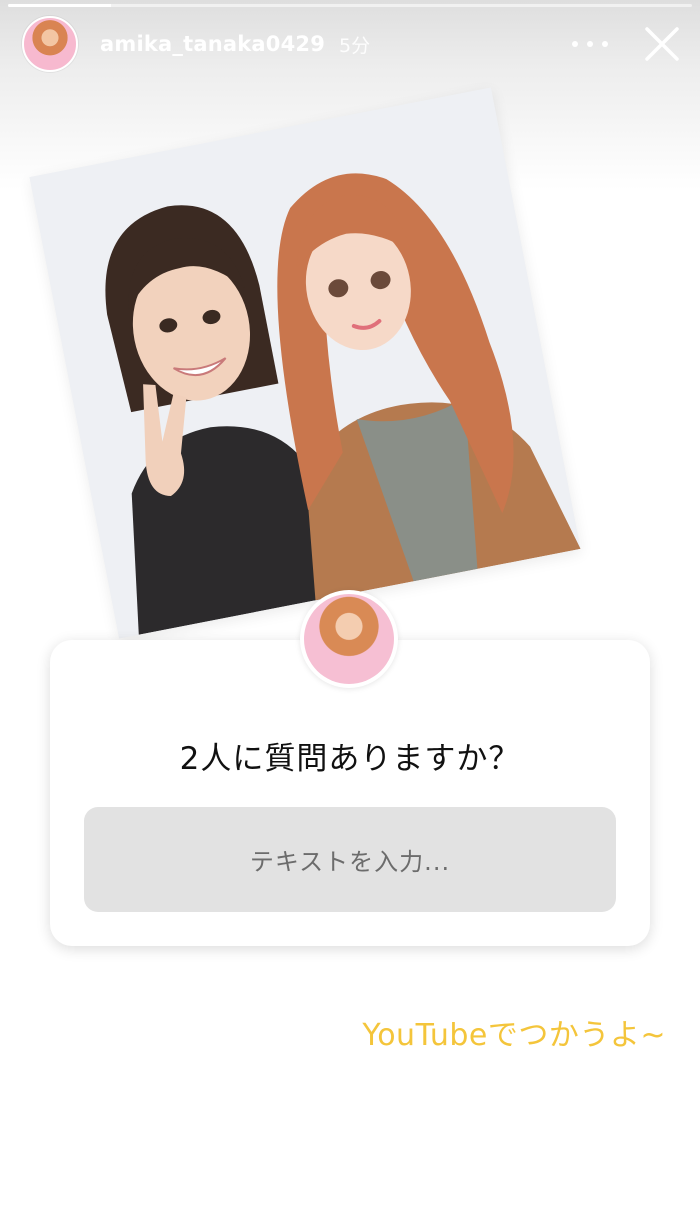 This screenshot has width=700, height=1215. What do you see at coordinates (514, 1035) in the screenshot?
I see `story-caption: YouTubeでつかうよ~` at bounding box center [514, 1035].